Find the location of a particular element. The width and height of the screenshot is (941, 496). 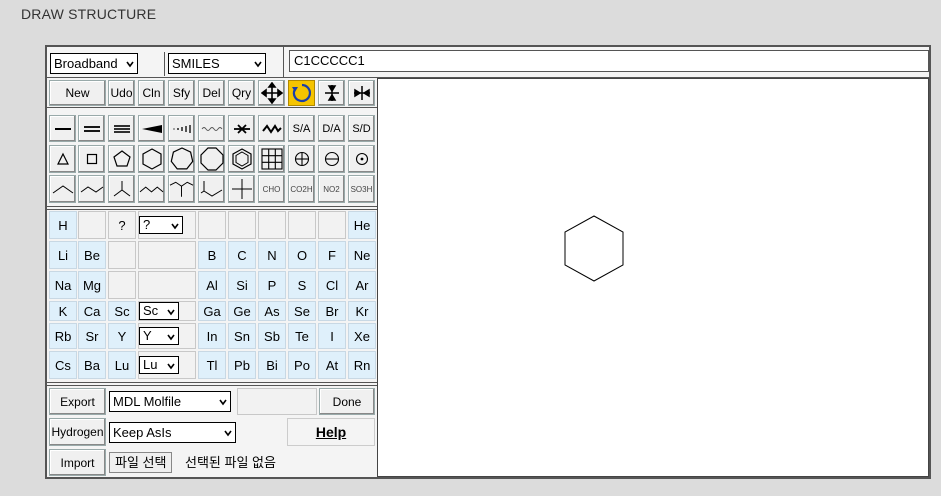

new-button: New is located at coordinates (77, 93).